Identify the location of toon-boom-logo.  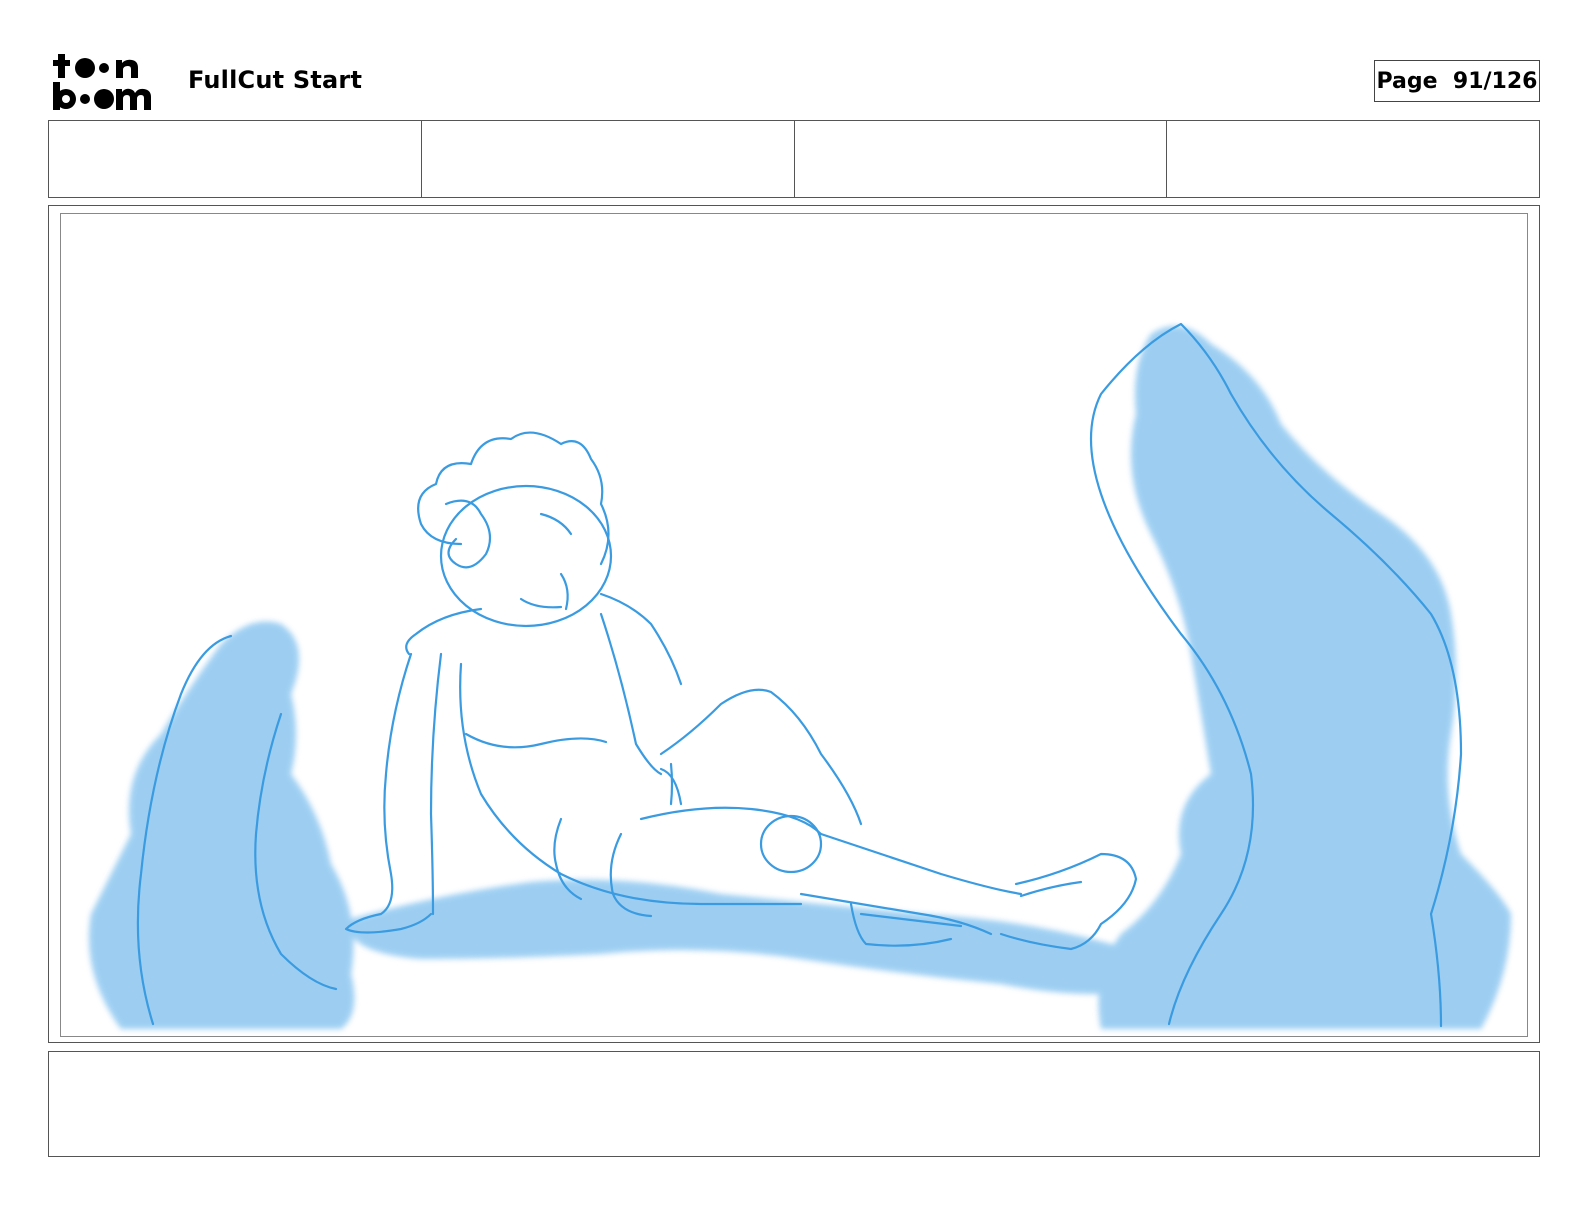
(108, 81).